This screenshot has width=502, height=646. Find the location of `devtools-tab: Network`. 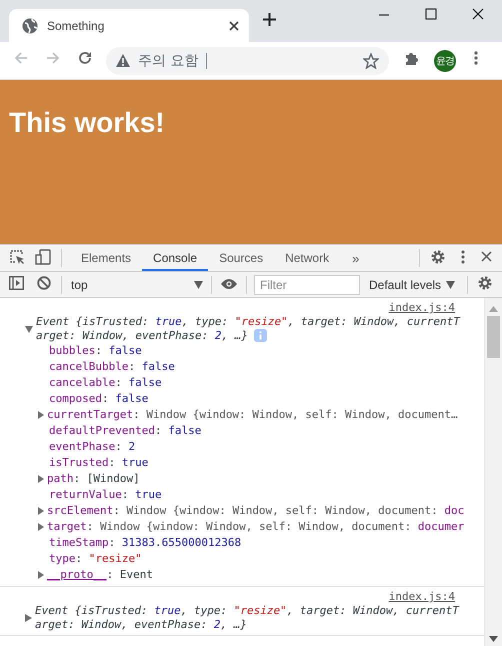

devtools-tab: Network is located at coordinates (307, 258).